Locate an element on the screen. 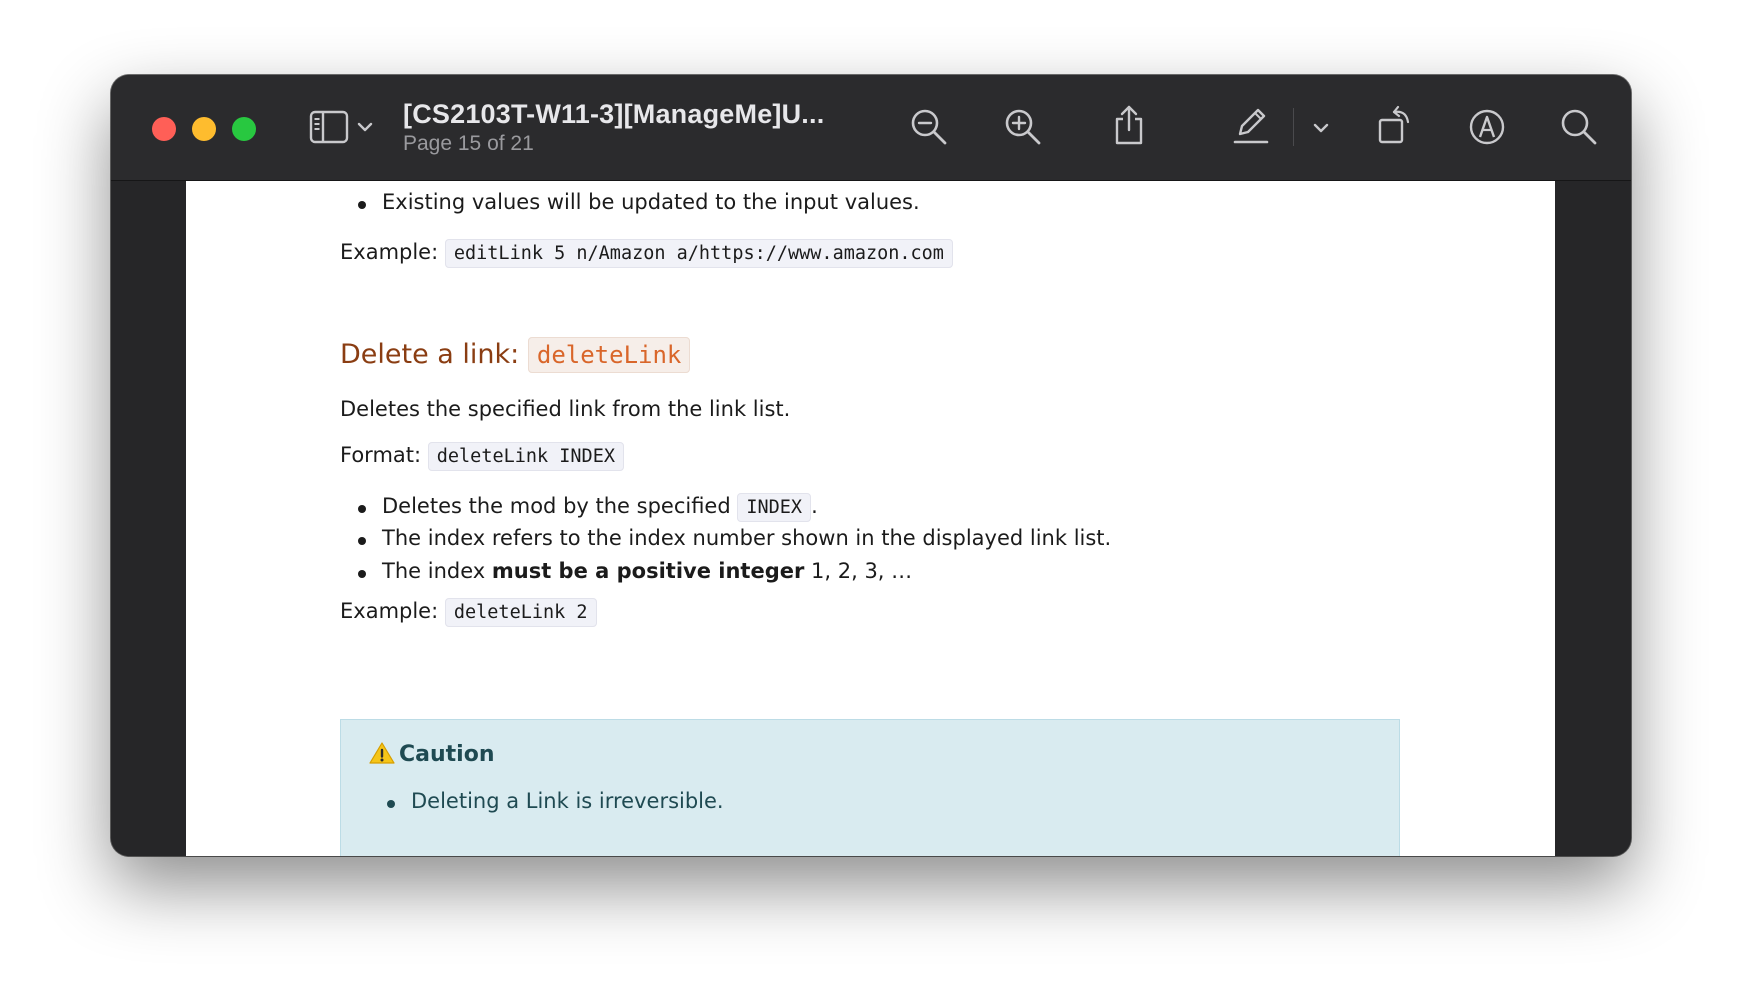 The width and height of the screenshot is (1742, 1004). warning-icon is located at coordinates (382, 753).